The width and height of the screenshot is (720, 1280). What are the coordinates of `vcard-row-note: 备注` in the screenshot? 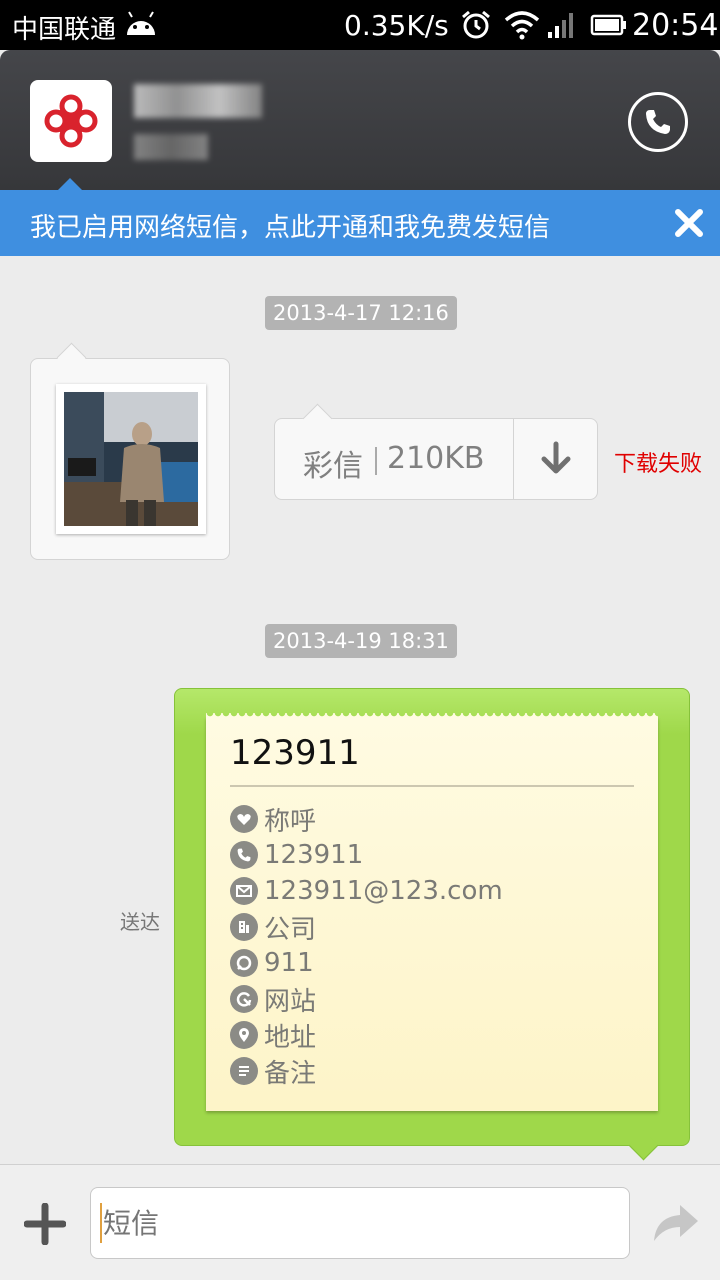 It's located at (273, 1072).